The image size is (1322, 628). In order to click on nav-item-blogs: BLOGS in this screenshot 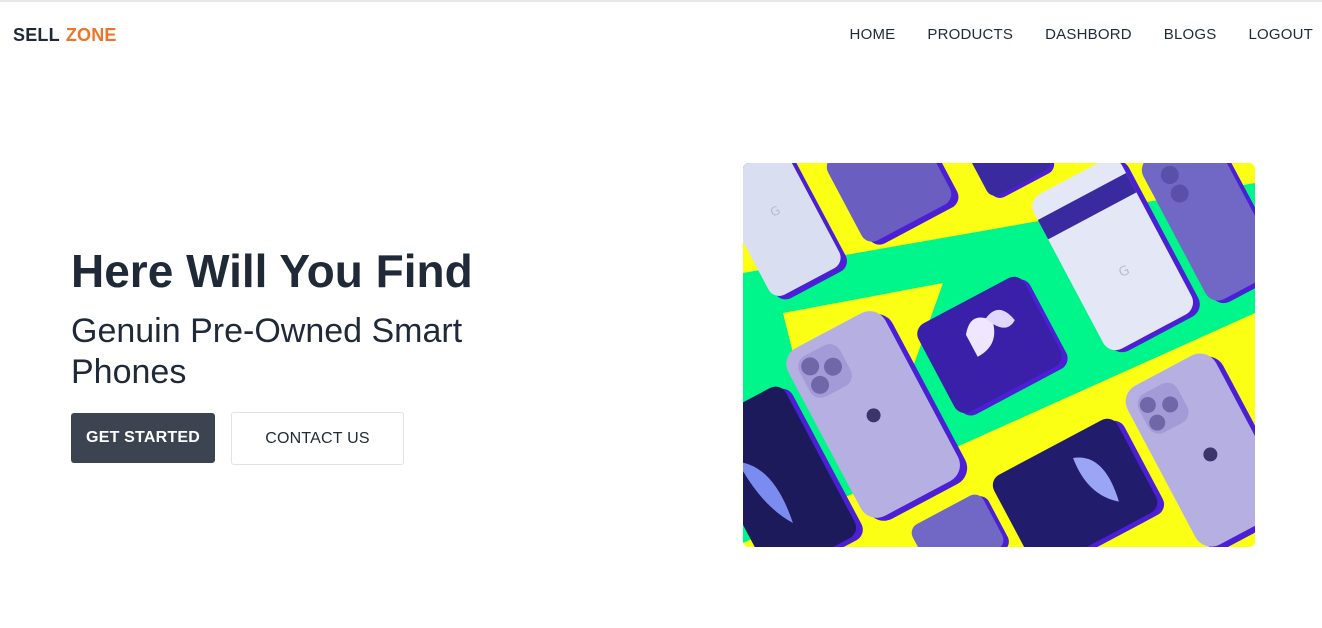, I will do `click(1190, 34)`.